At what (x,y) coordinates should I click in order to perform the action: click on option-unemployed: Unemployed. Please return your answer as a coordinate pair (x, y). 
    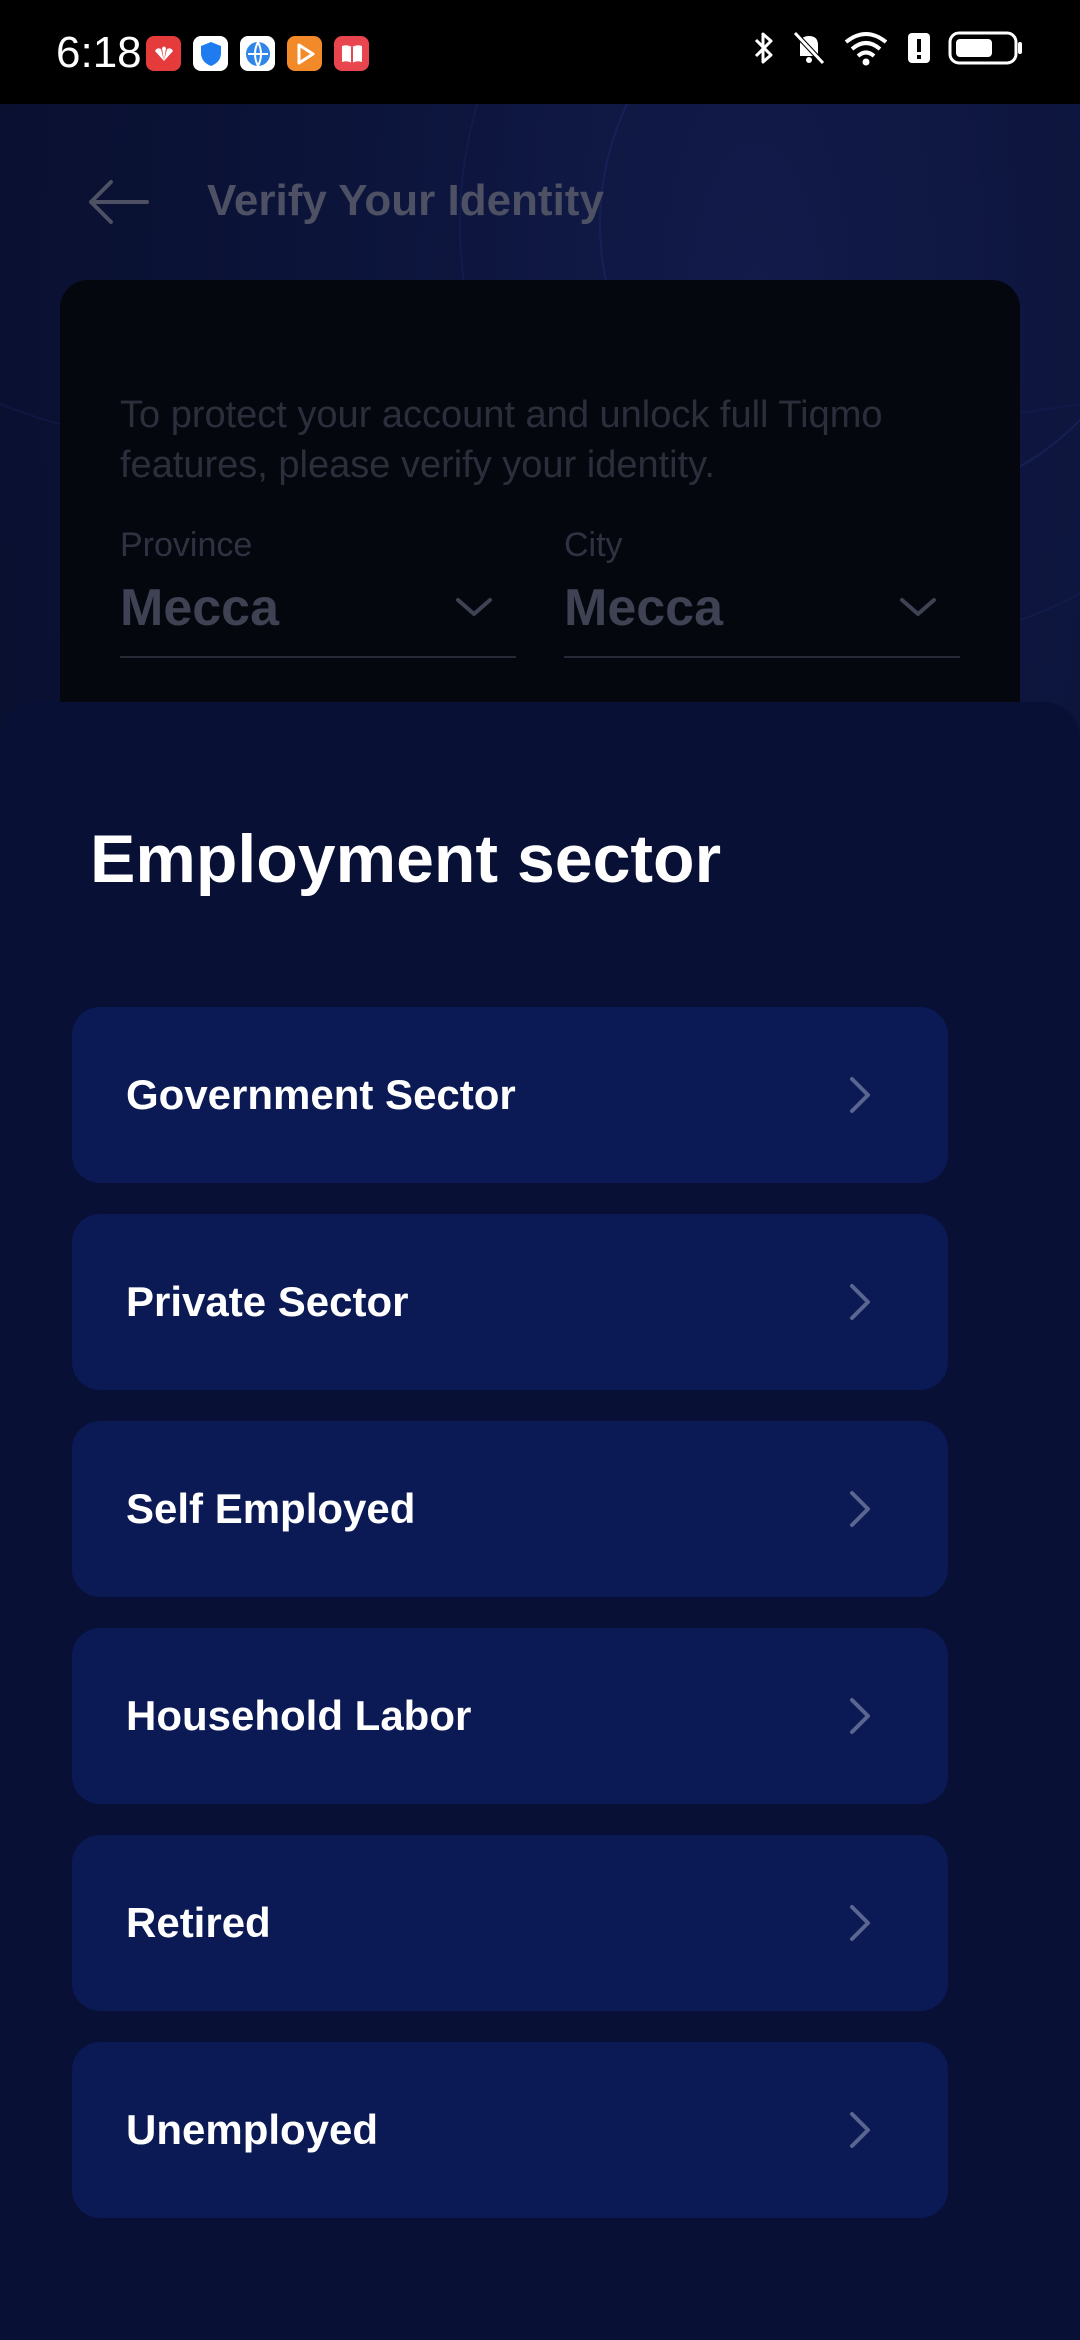
    Looking at the image, I should click on (510, 2130).